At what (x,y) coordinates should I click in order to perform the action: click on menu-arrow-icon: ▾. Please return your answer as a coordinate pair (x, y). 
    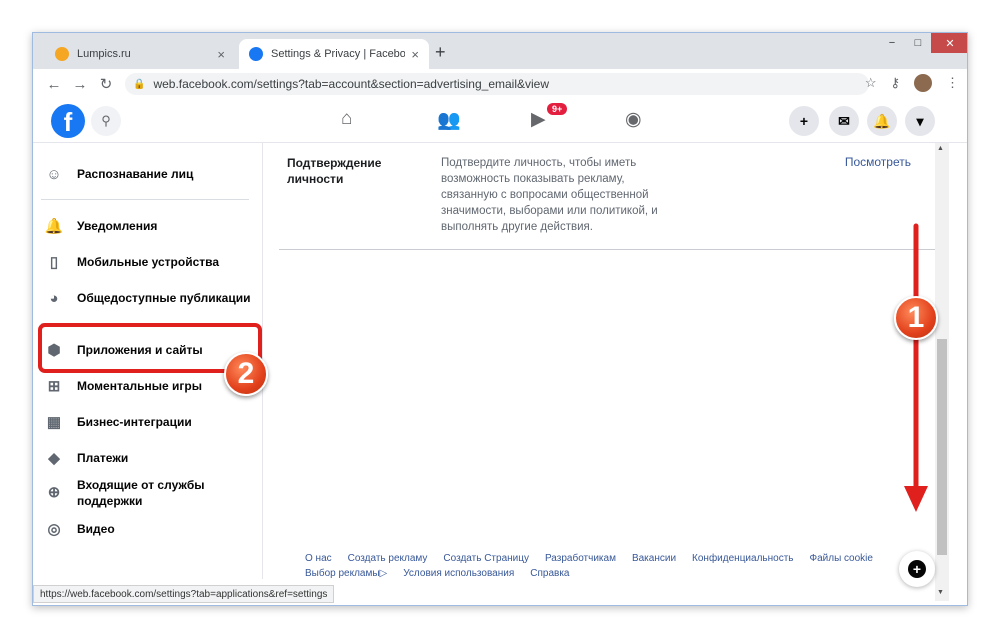
    Looking at the image, I should click on (920, 121).